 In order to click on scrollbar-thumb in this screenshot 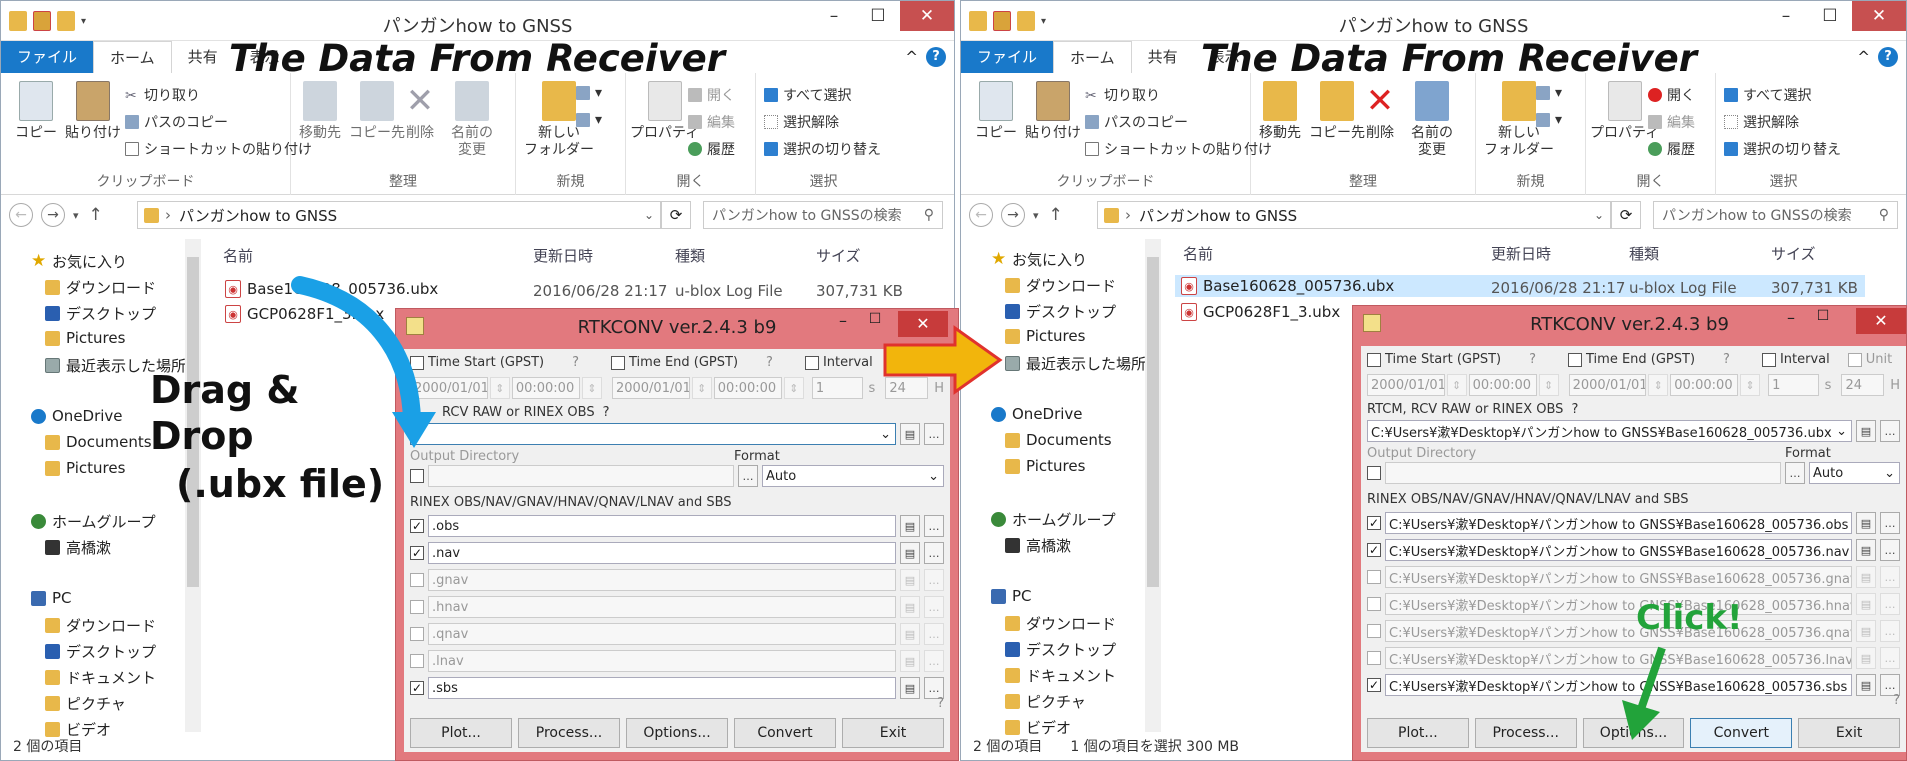, I will do `click(1153, 422)`.